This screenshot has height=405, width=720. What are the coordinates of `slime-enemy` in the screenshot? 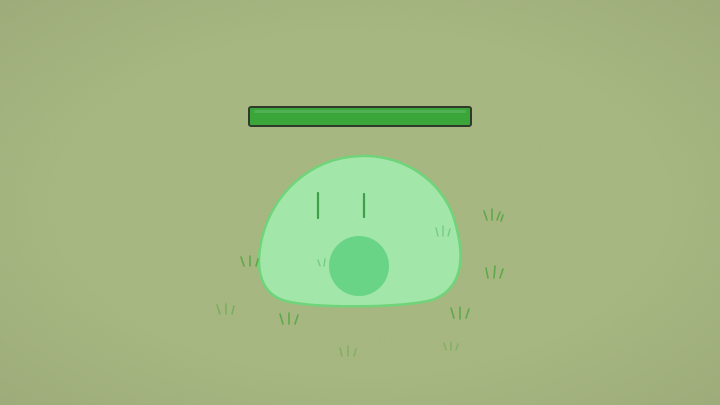 It's located at (359, 231).